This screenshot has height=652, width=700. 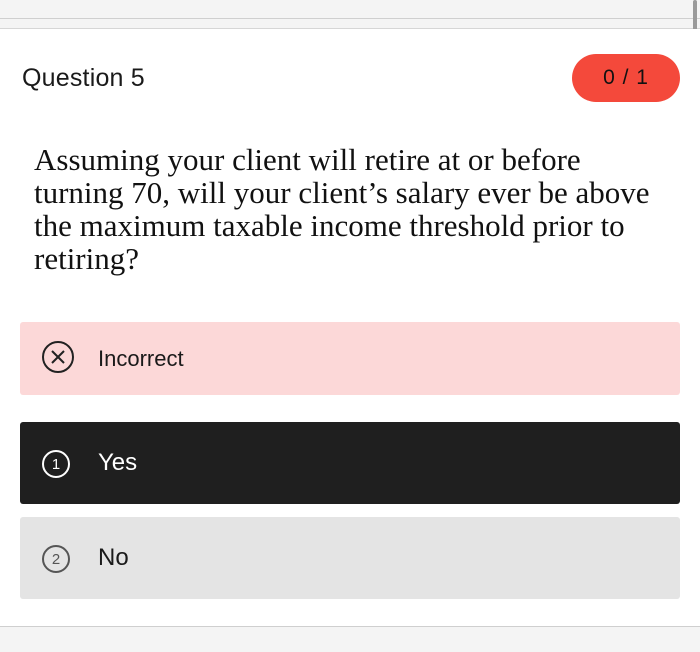 I want to click on feedback-banner: Incorrect, so click(x=350, y=358).